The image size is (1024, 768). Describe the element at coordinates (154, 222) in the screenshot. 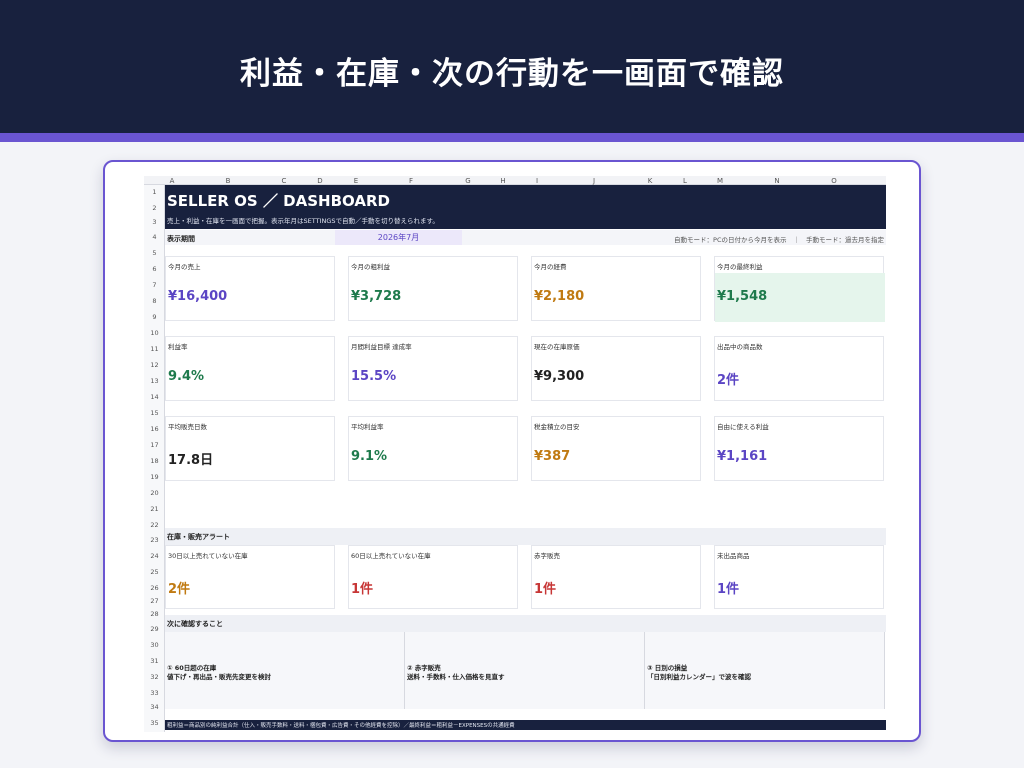

I see `row-header-3: 3` at that location.